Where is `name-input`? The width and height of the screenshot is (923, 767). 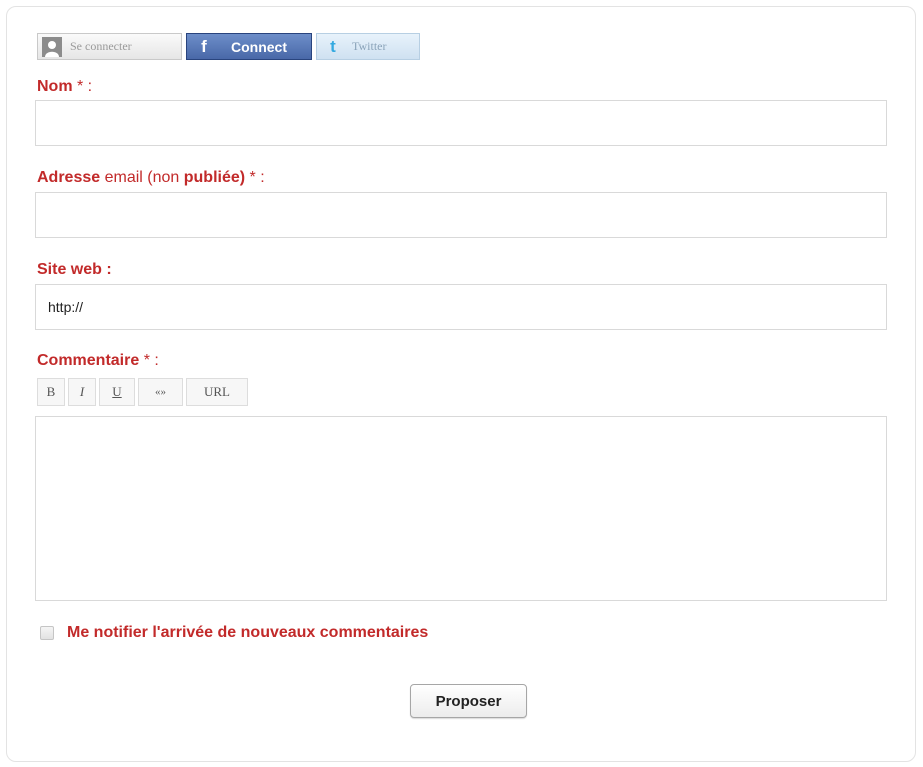
name-input is located at coordinates (461, 123).